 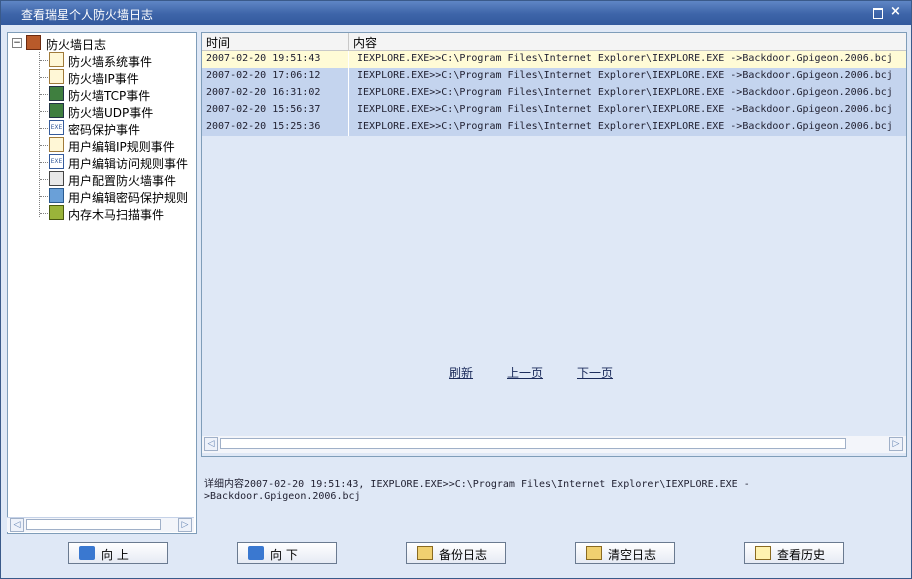 I want to click on tree-root-label: 防火墙日志, so click(x=76, y=45).